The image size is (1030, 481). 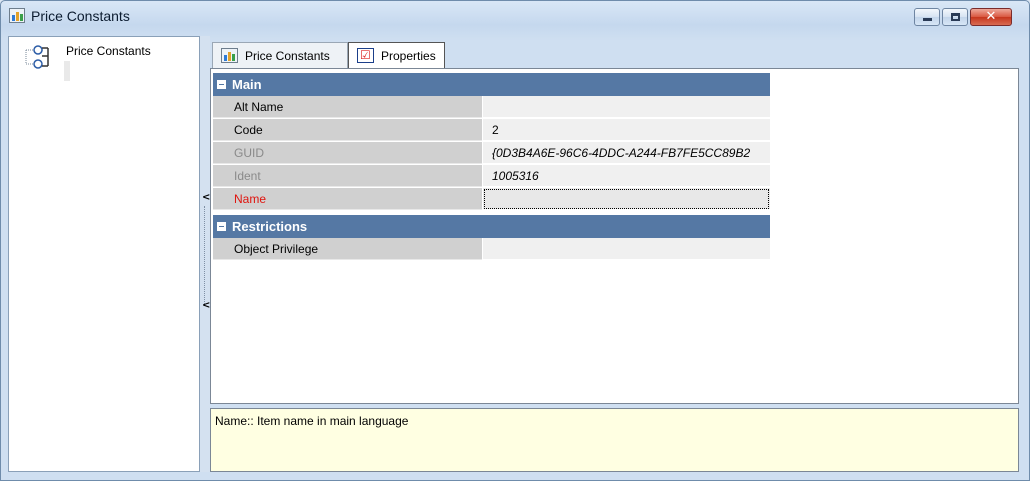 I want to click on category-label: Restrictions, so click(x=270, y=226).